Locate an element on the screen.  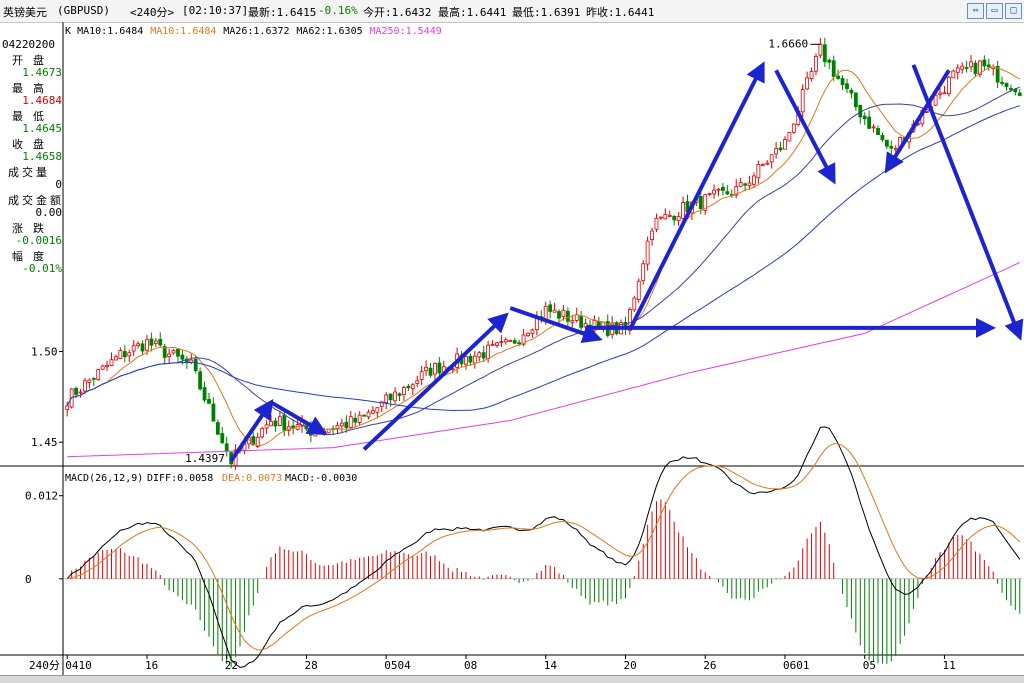
x-tick-label: 08 is located at coordinates (470, 665).